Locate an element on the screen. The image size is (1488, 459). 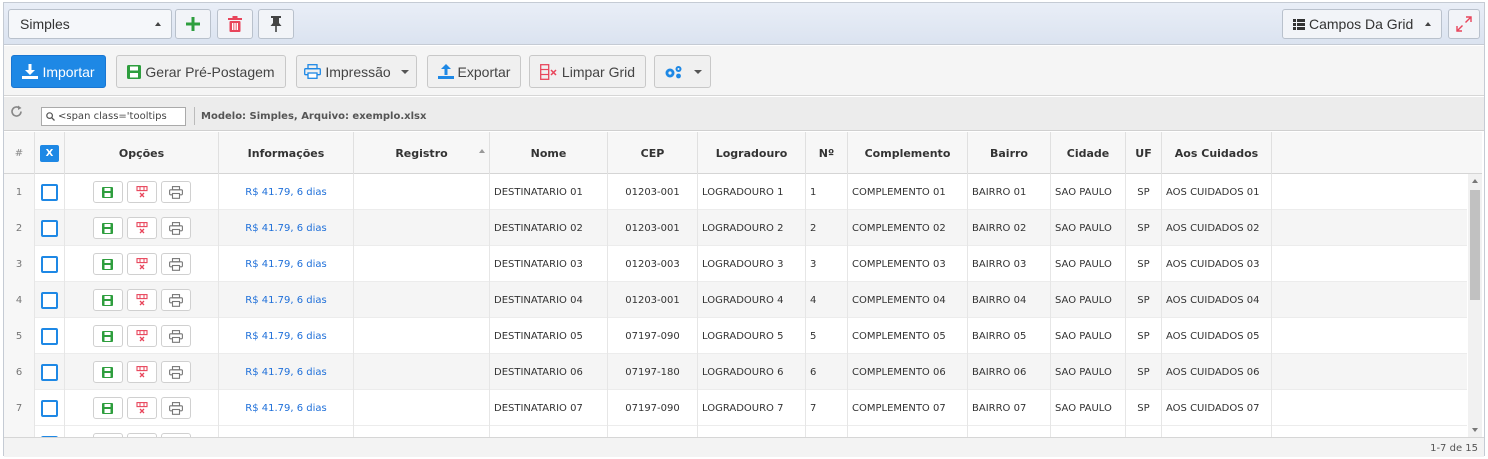
grid-fields-button: Campos Da Grid is located at coordinates (1362, 24).